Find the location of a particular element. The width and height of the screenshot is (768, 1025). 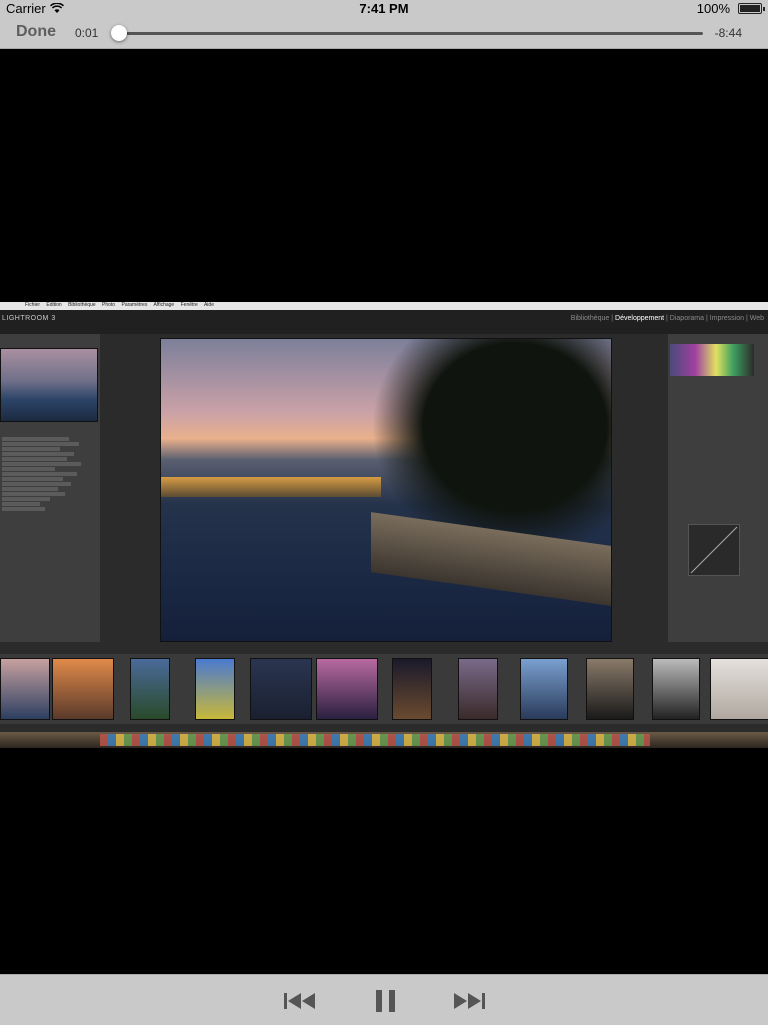

next-track-icon is located at coordinates (469, 1001).